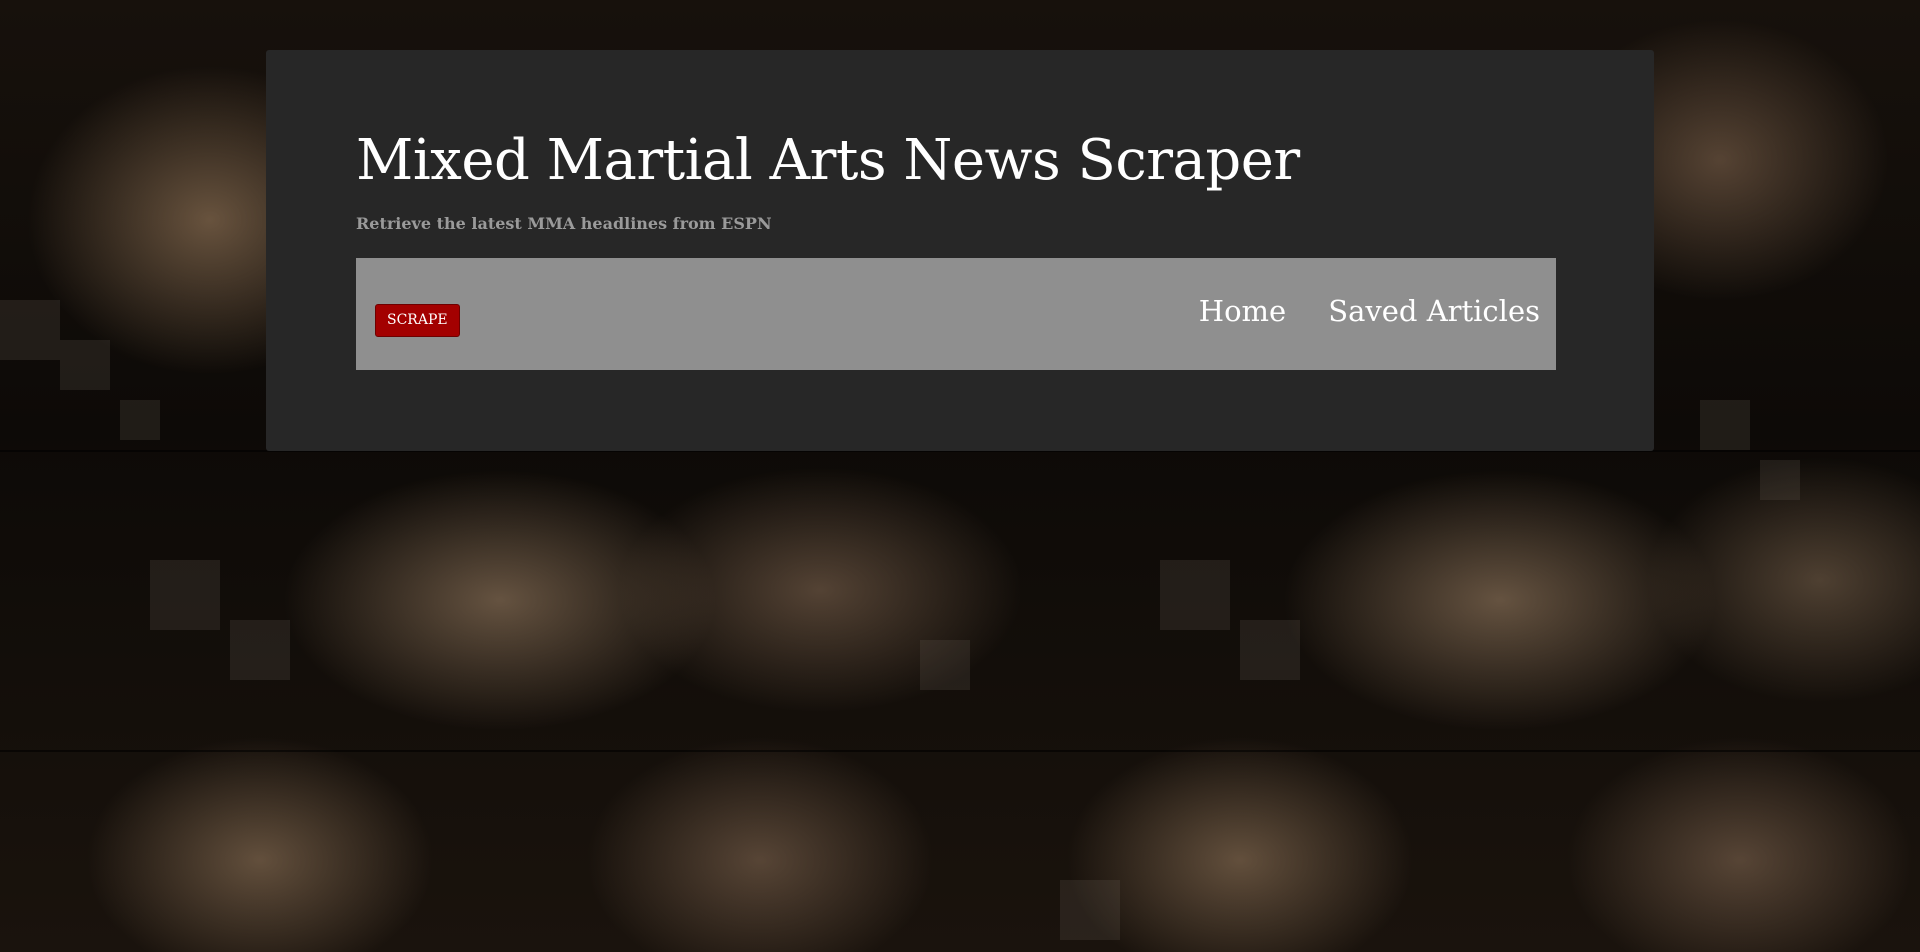 The height and width of the screenshot is (952, 1920). What do you see at coordinates (1242, 311) in the screenshot?
I see `nav-link-home: Home` at bounding box center [1242, 311].